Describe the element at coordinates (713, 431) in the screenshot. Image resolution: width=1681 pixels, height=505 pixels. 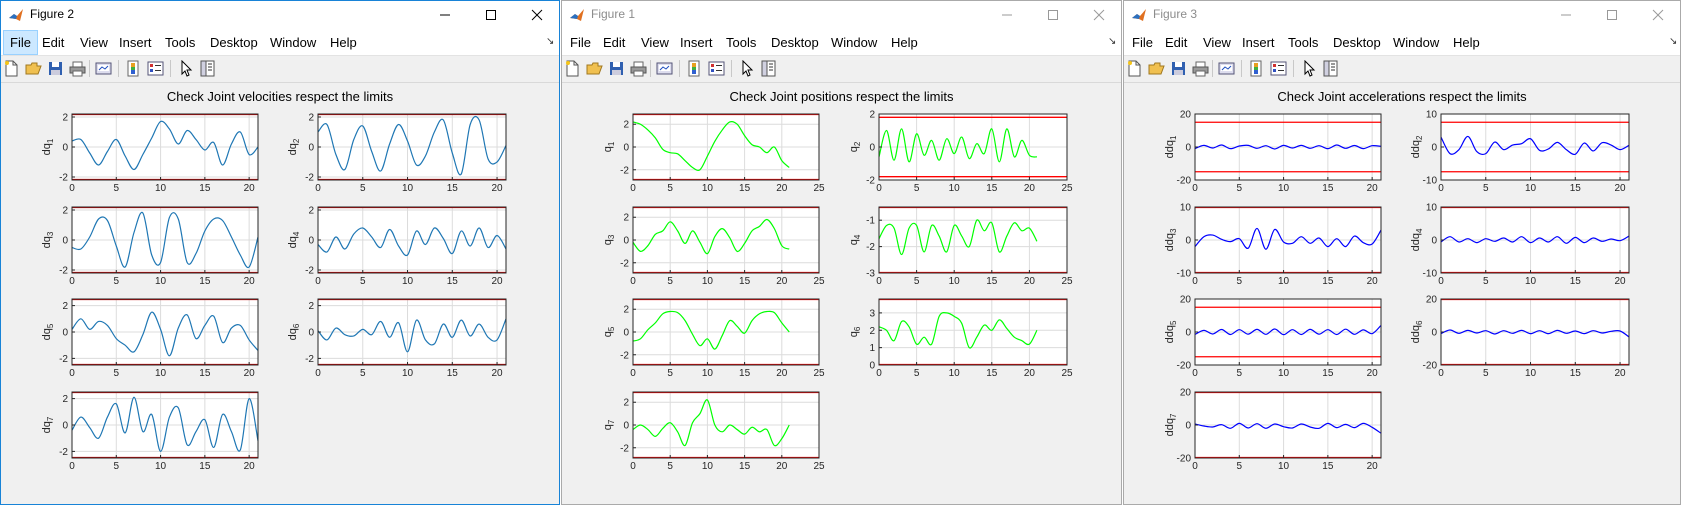
I see `subplot-q7: 0 5 10 15 20 25-202q7` at that location.